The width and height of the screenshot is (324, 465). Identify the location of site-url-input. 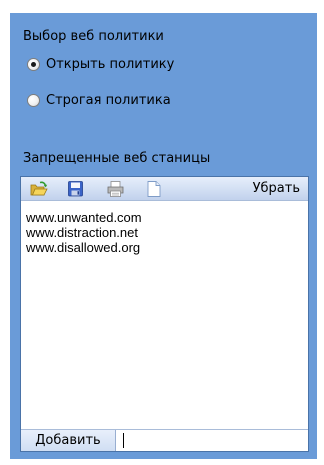
(216, 440).